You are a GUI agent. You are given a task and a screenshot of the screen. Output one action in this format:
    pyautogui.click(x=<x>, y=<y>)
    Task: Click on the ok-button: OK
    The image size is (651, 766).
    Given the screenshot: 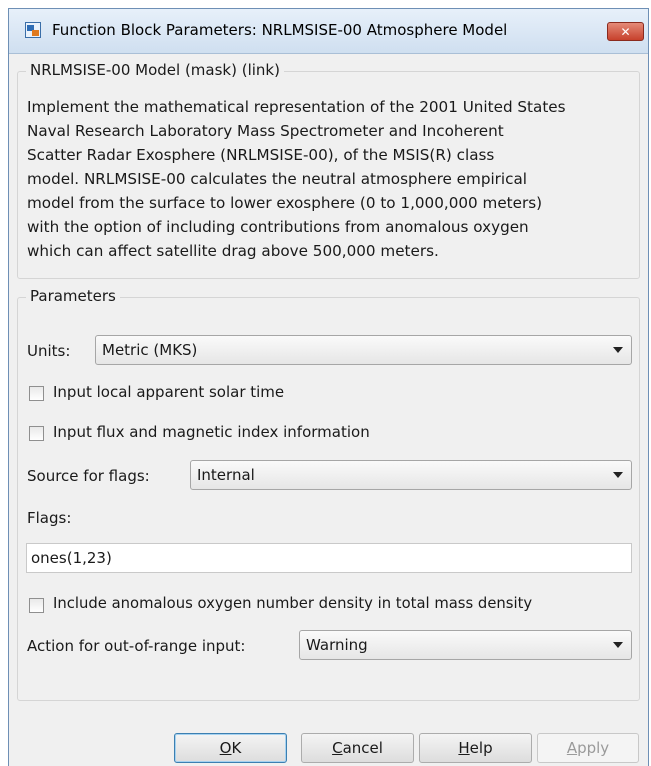 What is the action you would take?
    pyautogui.click(x=230, y=748)
    